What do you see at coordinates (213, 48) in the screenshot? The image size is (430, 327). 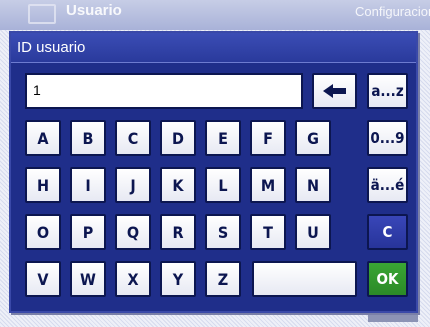 I see `dialog-title-bar: ID usuario` at bounding box center [213, 48].